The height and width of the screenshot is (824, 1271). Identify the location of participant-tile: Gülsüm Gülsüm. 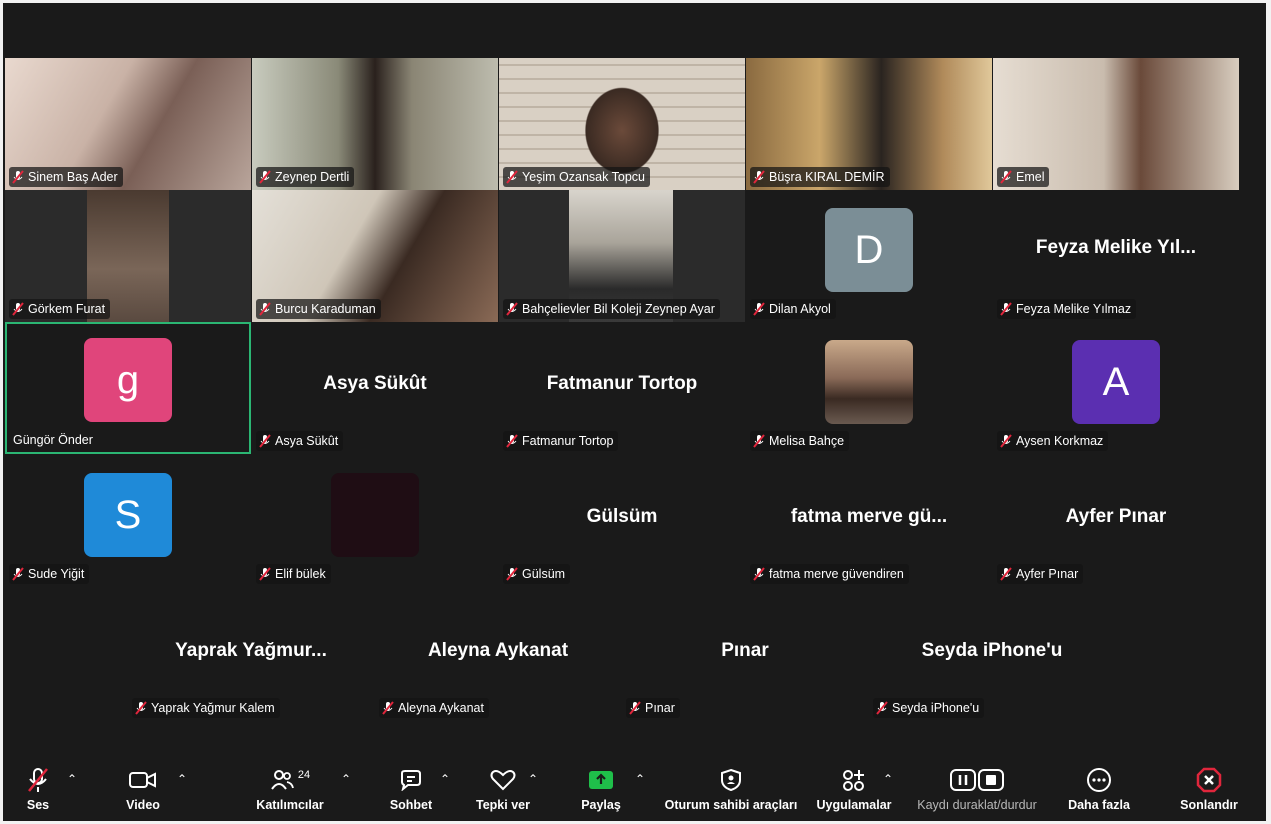
(622, 521).